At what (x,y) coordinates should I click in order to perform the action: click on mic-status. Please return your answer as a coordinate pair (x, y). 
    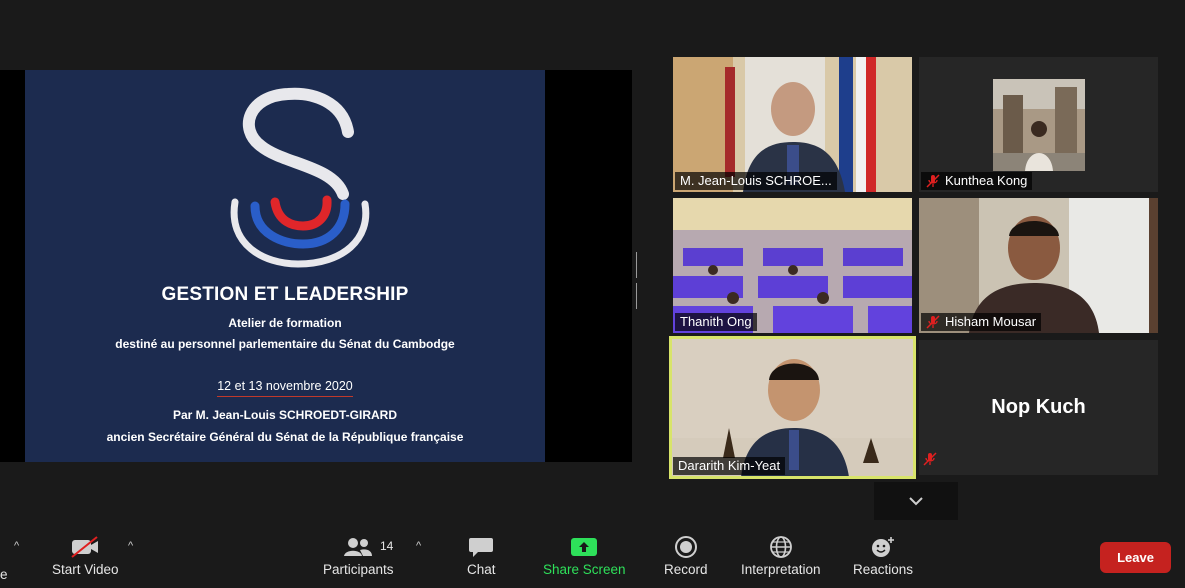
    Looking at the image, I should click on (930, 461).